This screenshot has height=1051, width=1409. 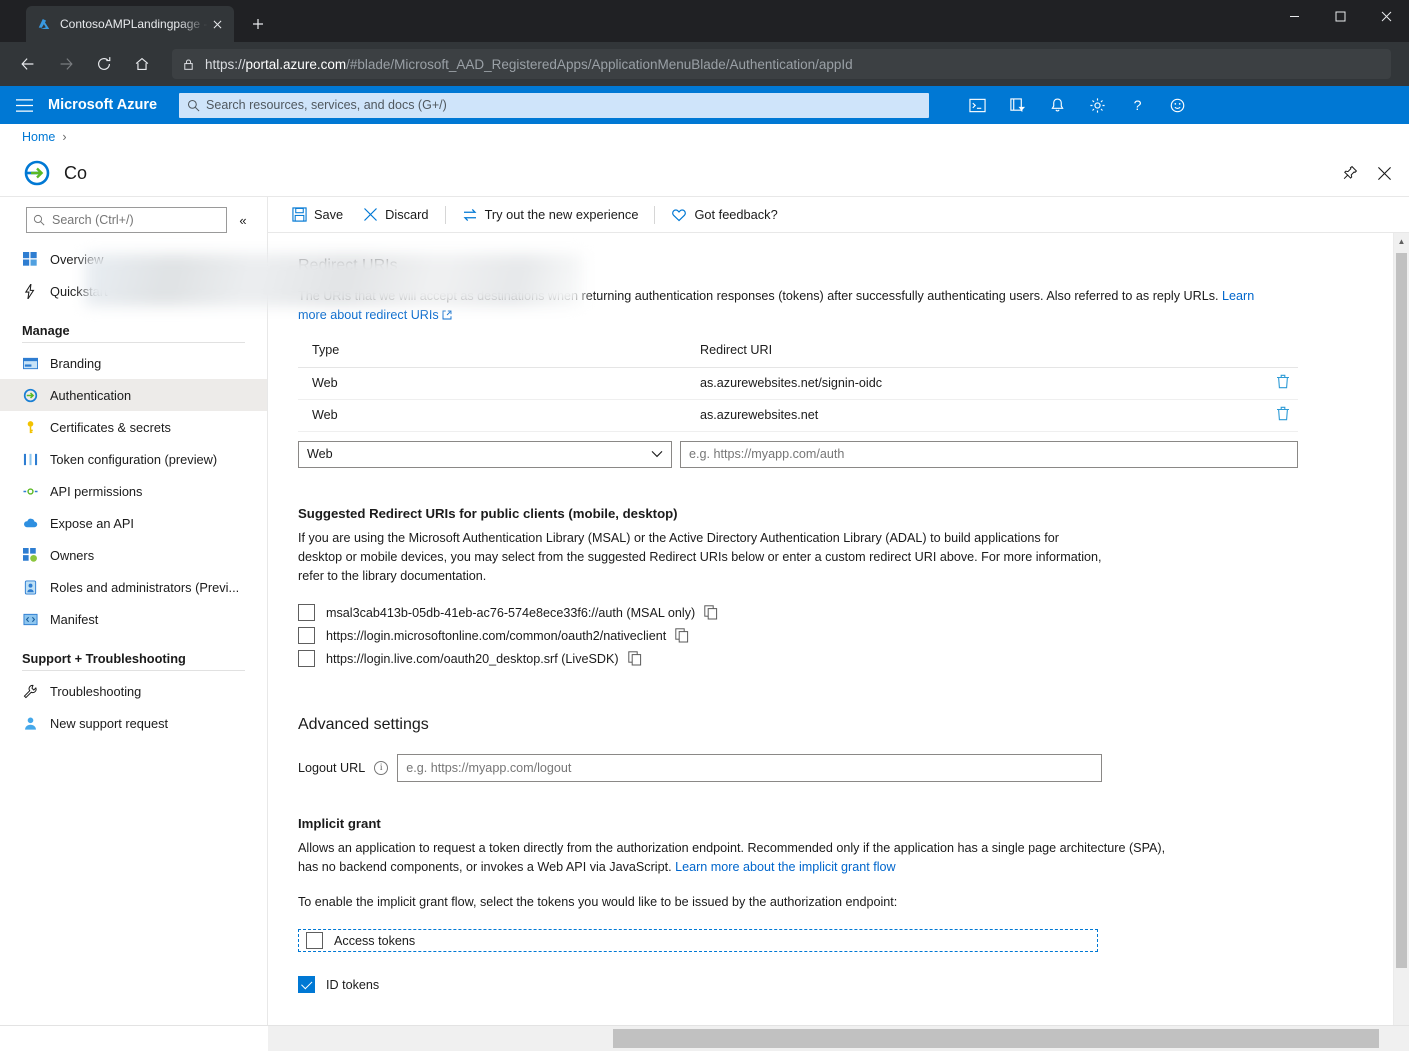 I want to click on manifest-icon, so click(x=30, y=619).